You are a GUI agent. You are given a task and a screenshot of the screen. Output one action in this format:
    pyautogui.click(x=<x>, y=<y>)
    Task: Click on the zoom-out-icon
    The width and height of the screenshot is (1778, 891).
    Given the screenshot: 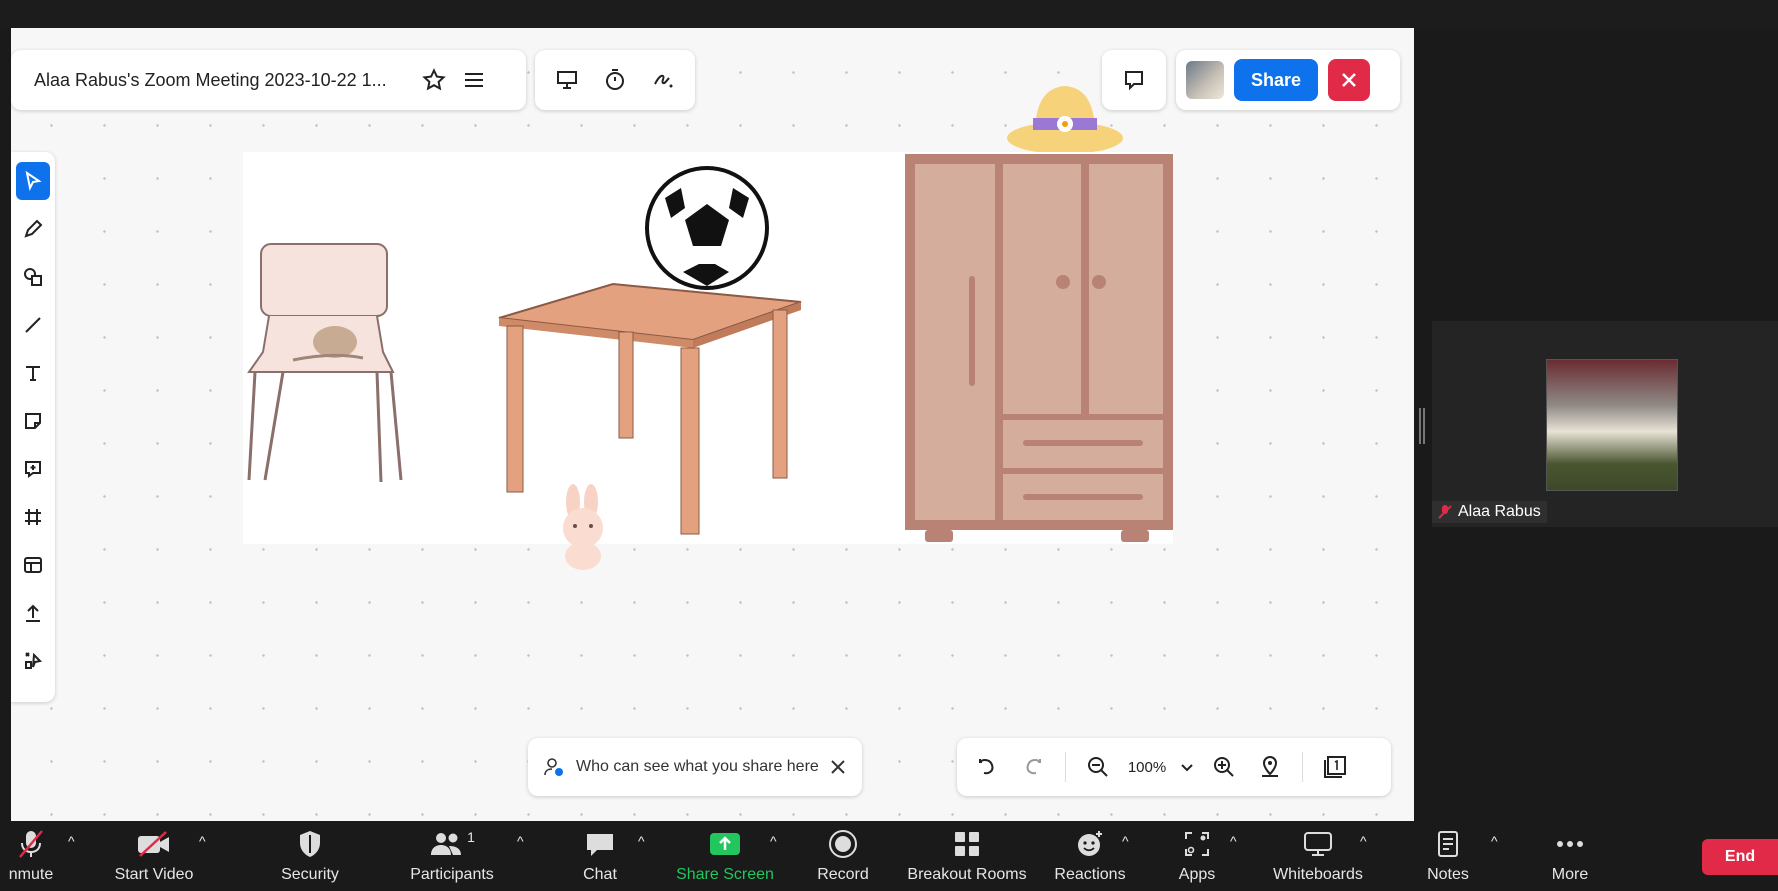 What is the action you would take?
    pyautogui.click(x=1098, y=767)
    